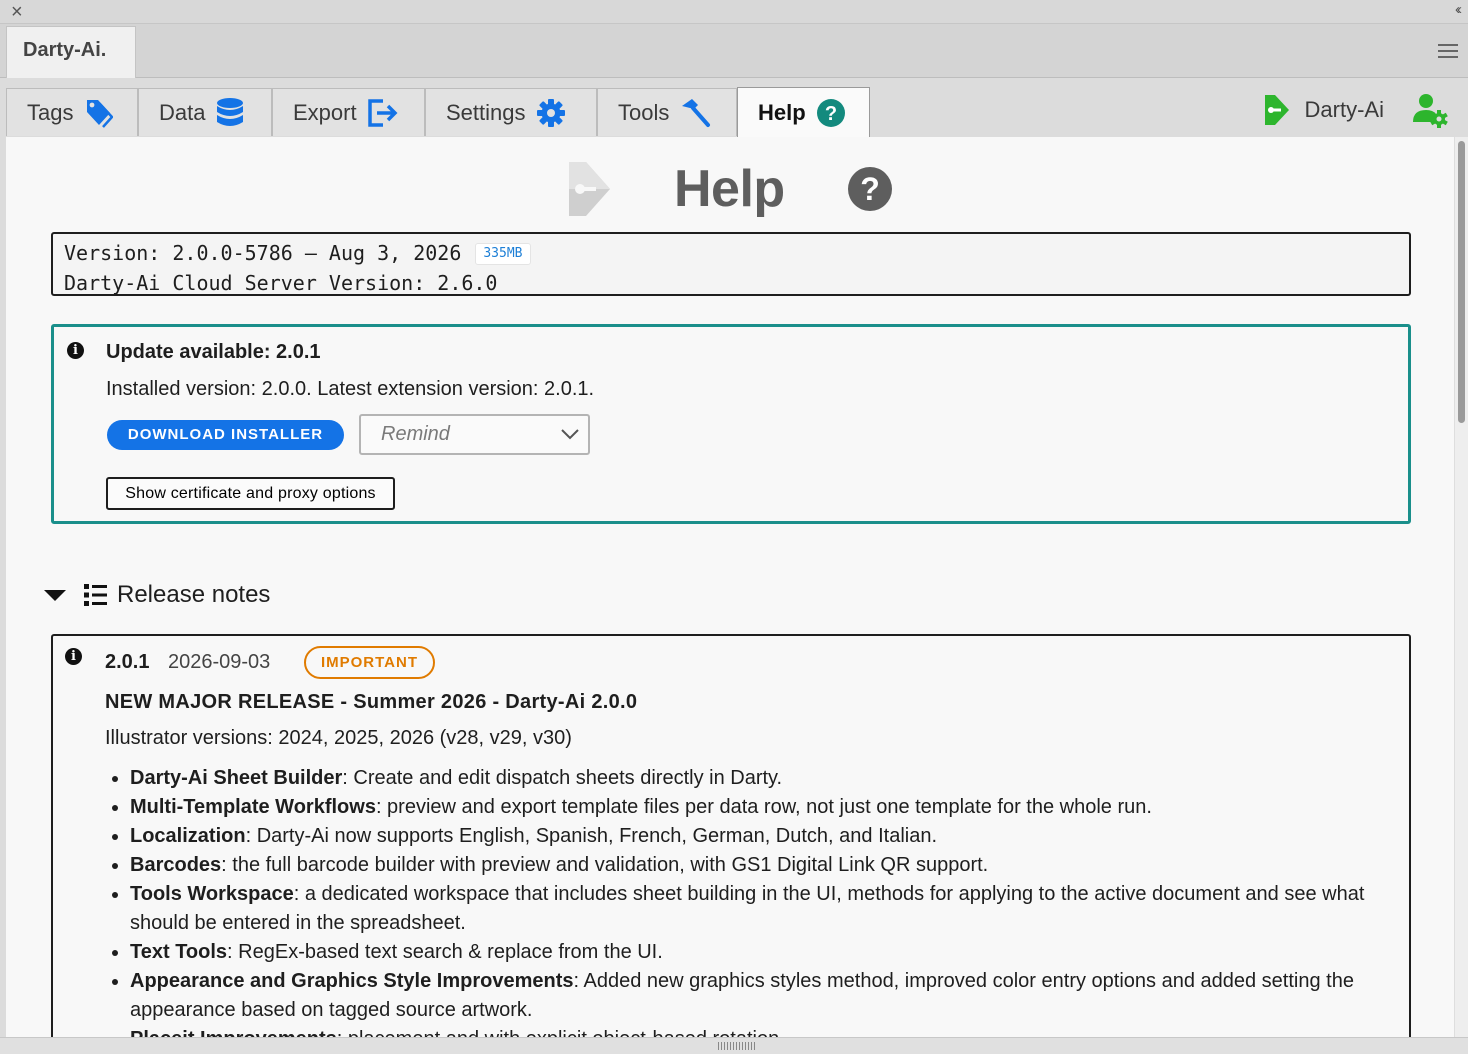 The image size is (1468, 1054). I want to click on help-header: Help ?, so click(729, 189).